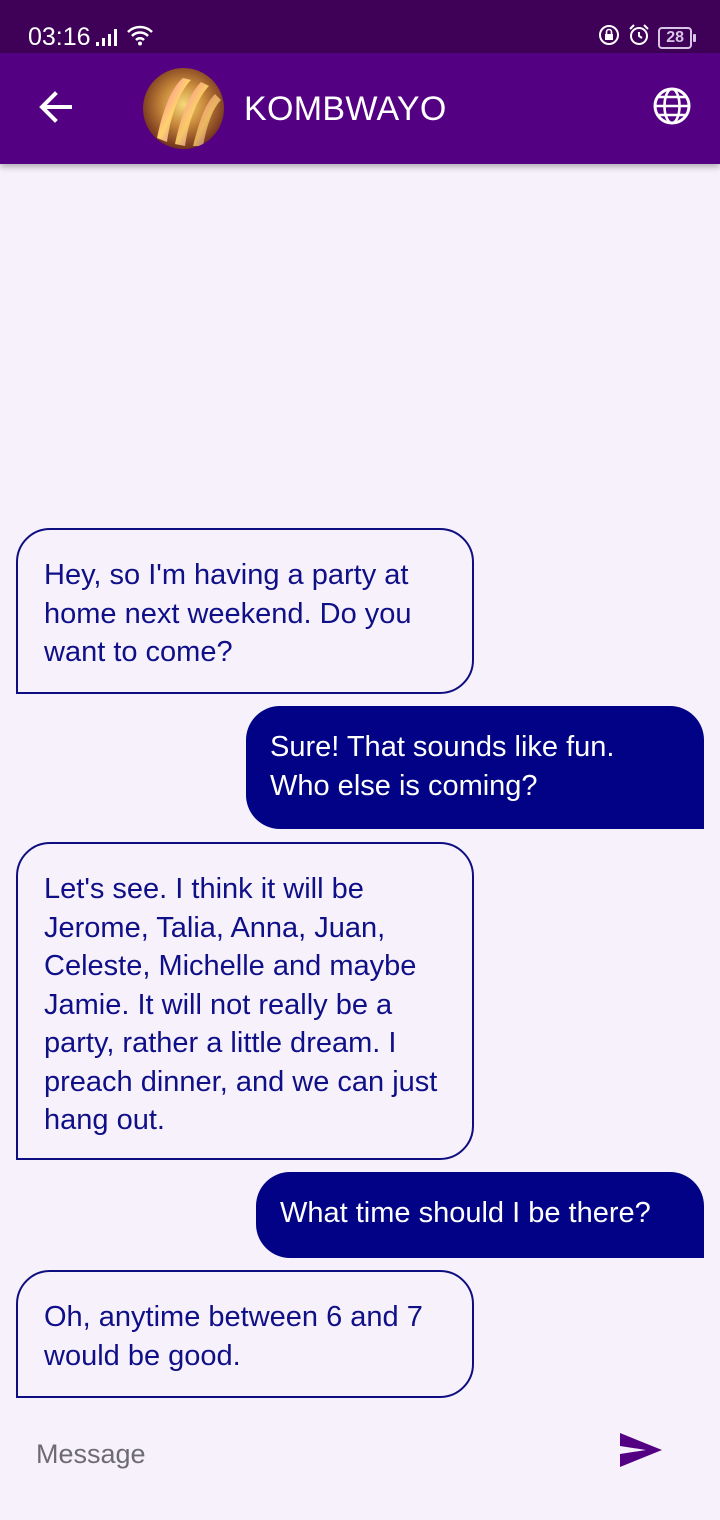  I want to click on status-time: 03:16, so click(59, 37).